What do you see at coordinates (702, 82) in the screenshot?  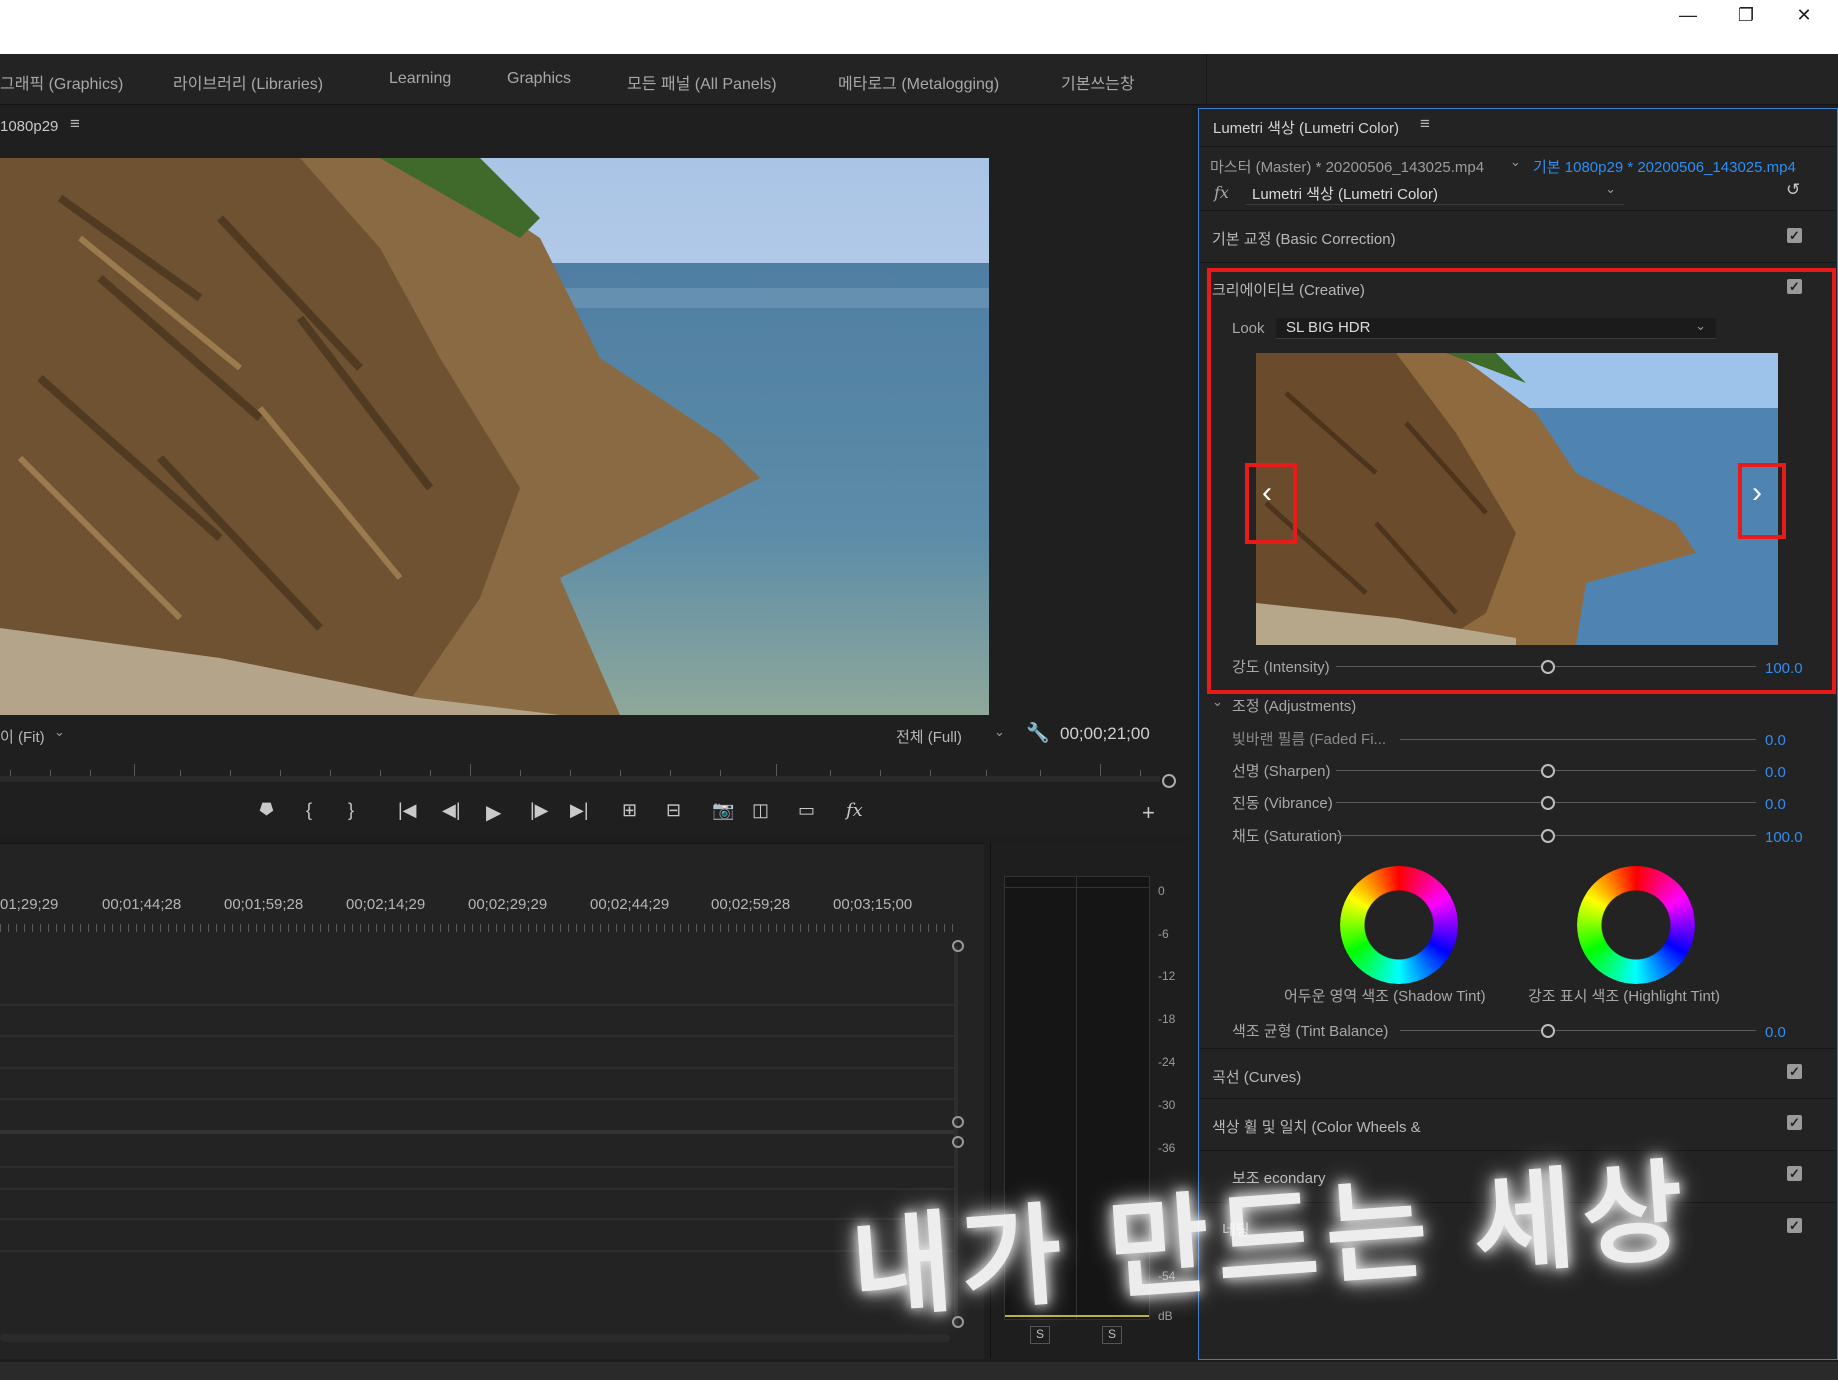 I see `tab-all-panels: 모든 패널 (All Panels)` at bounding box center [702, 82].